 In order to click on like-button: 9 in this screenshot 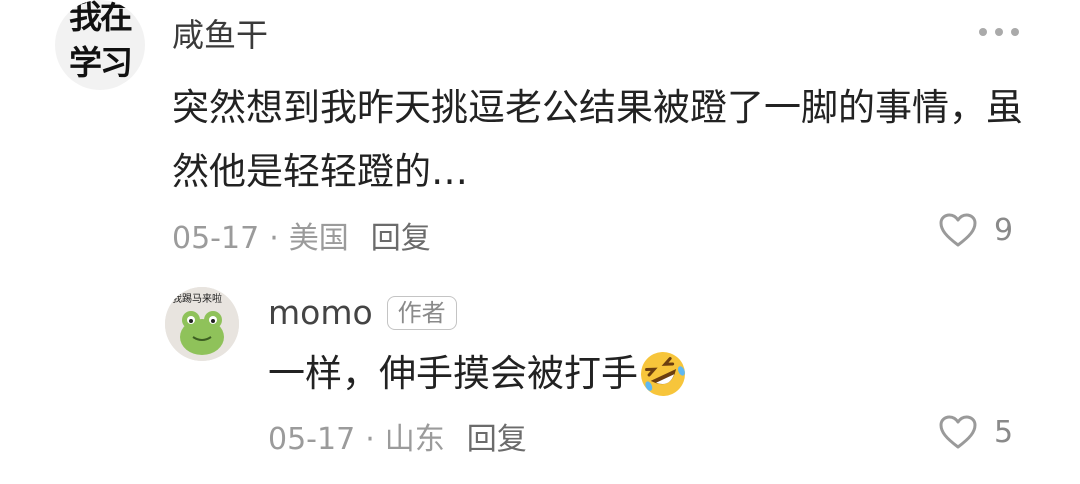, I will do `click(975, 230)`.